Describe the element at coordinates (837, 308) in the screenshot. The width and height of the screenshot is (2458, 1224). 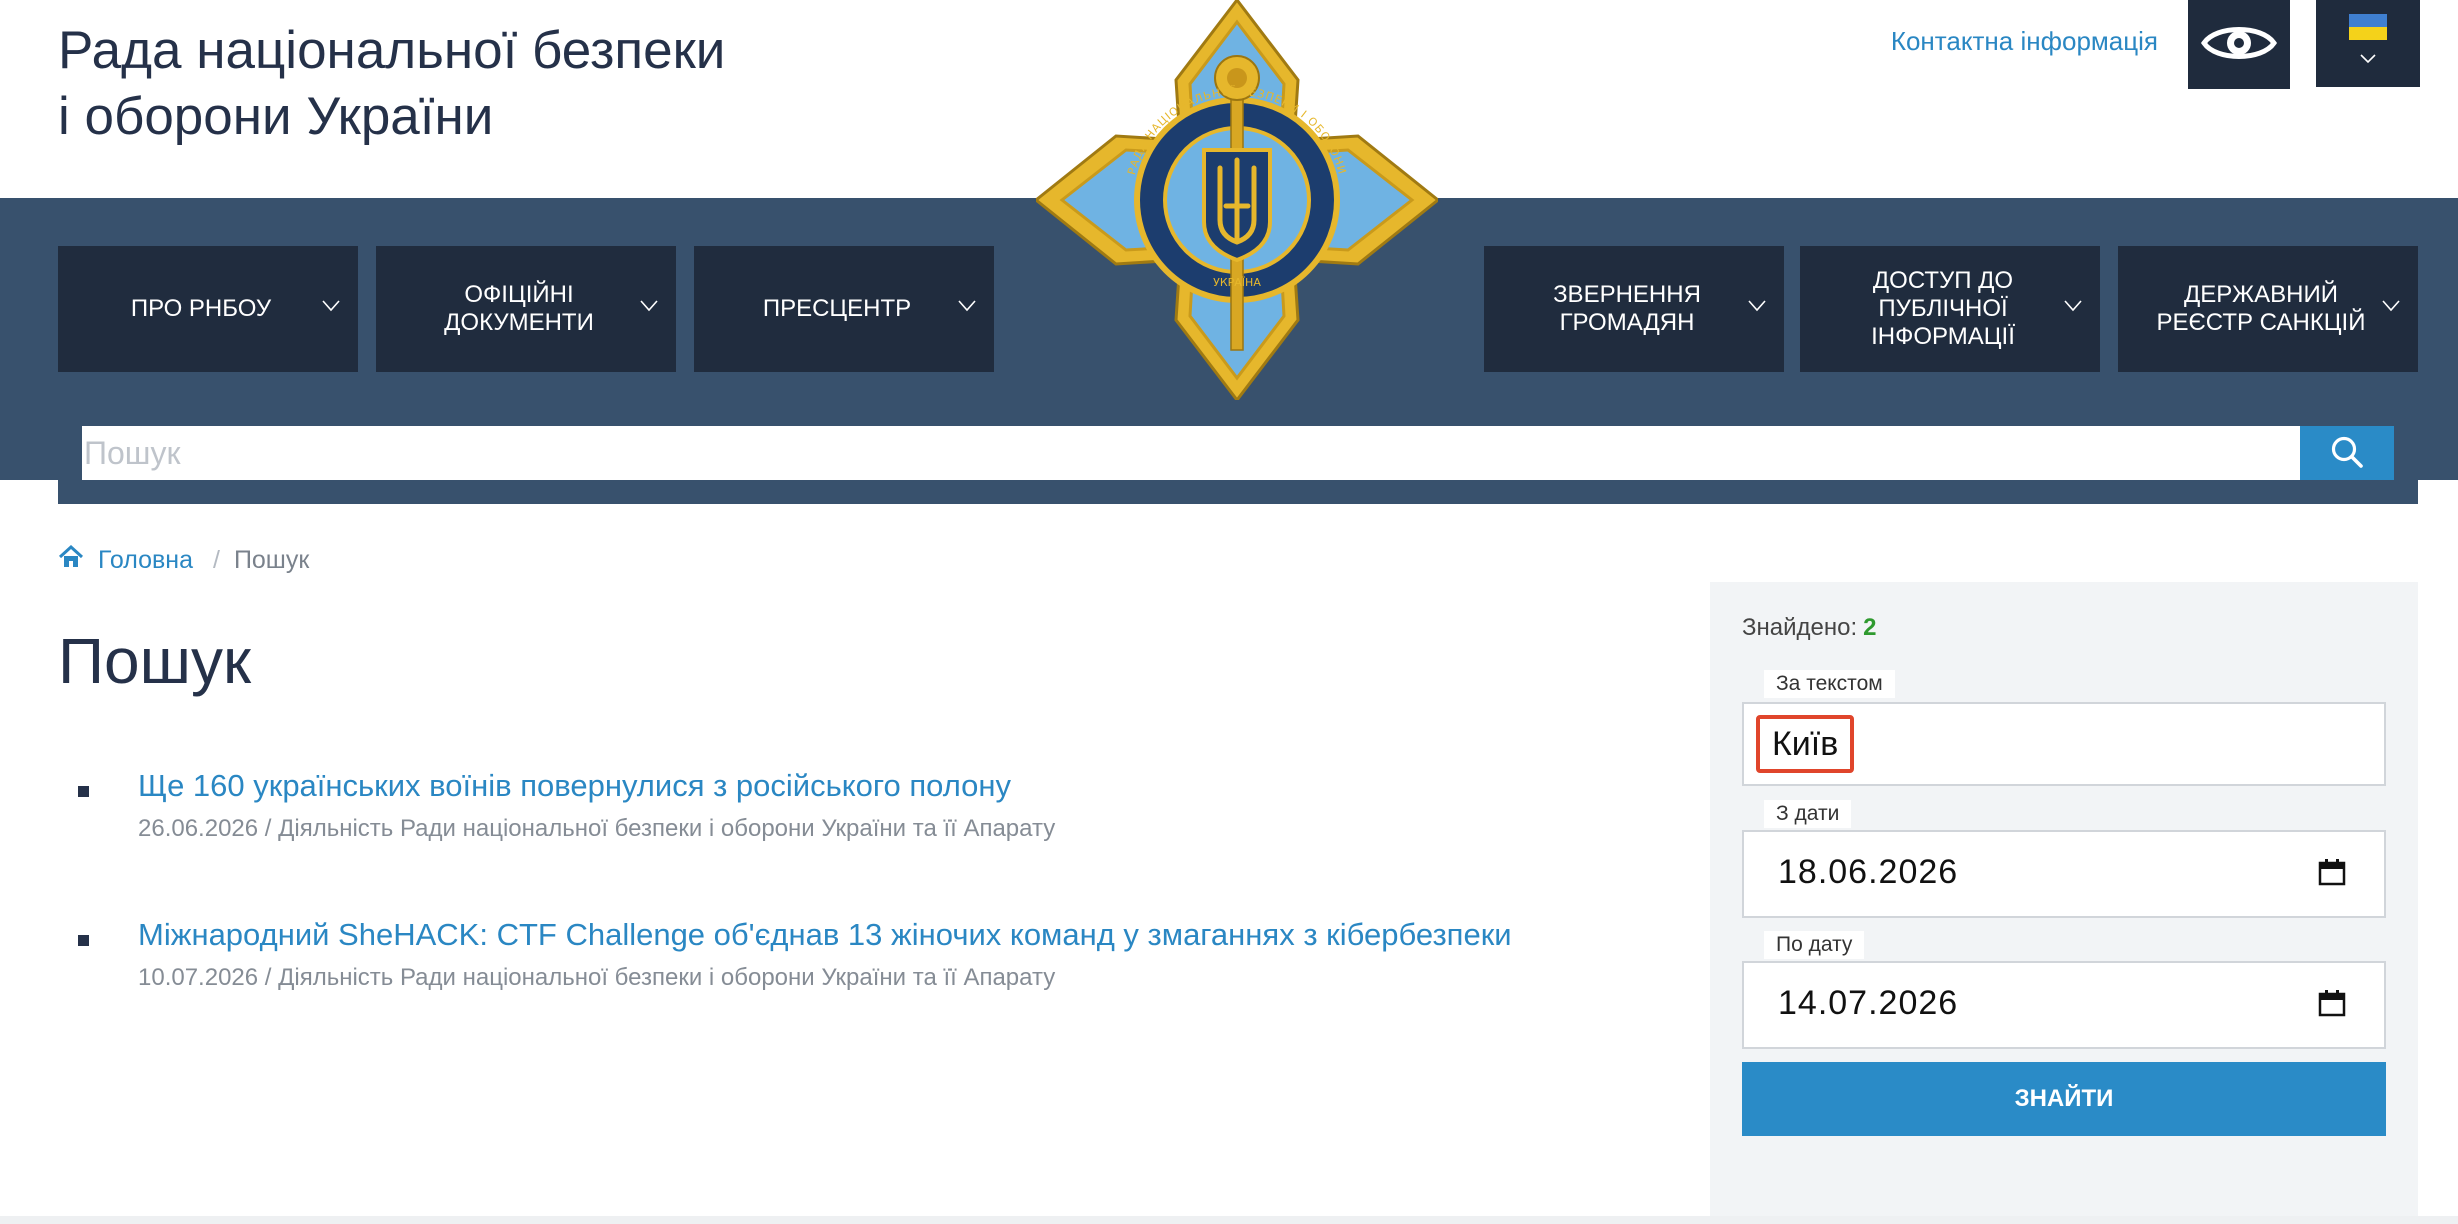
I see `nav-item-label: ПРЕСЦЕНТР` at that location.